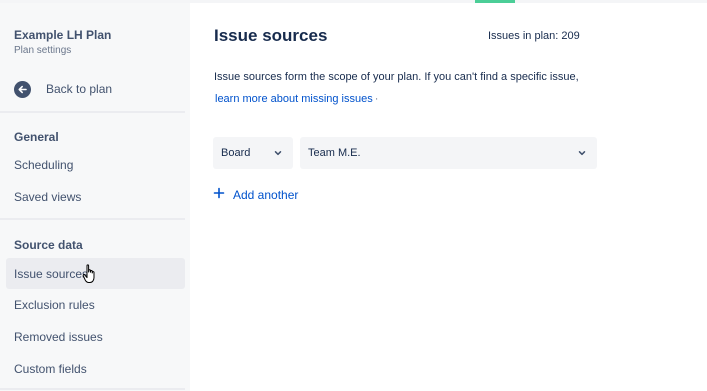 Image resolution: width=707 pixels, height=391 pixels. Describe the element at coordinates (271, 35) in the screenshot. I see `page-title: Issue sources` at that location.